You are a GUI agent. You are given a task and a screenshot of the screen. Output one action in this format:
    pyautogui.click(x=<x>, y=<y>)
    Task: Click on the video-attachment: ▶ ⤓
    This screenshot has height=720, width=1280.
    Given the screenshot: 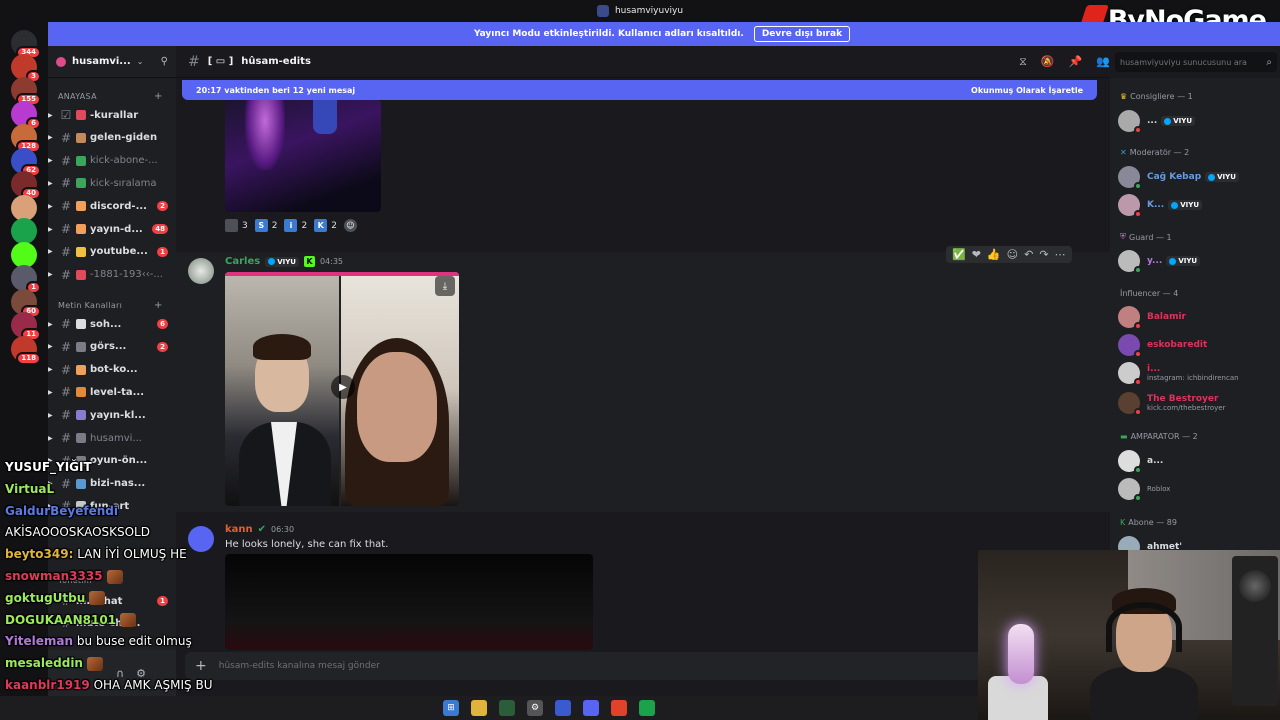 What is the action you would take?
    pyautogui.click(x=342, y=389)
    